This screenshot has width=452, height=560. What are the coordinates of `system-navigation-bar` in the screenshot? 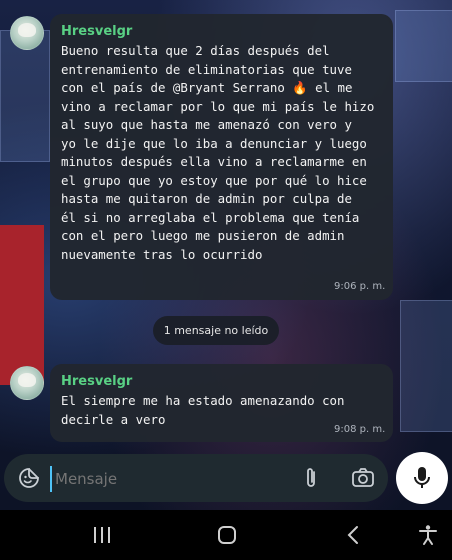 It's located at (226, 535).